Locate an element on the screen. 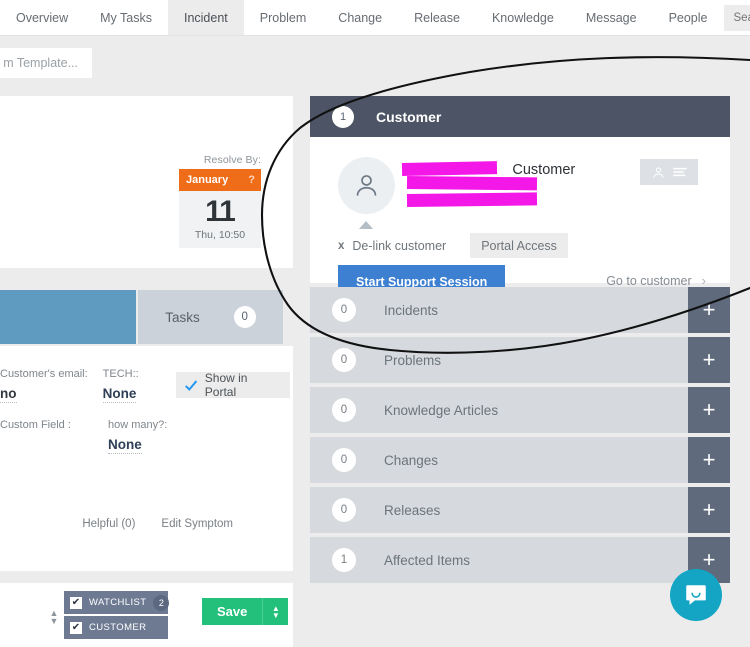 The height and width of the screenshot is (647, 750). go-to-customer-label: Go to customer is located at coordinates (649, 280).